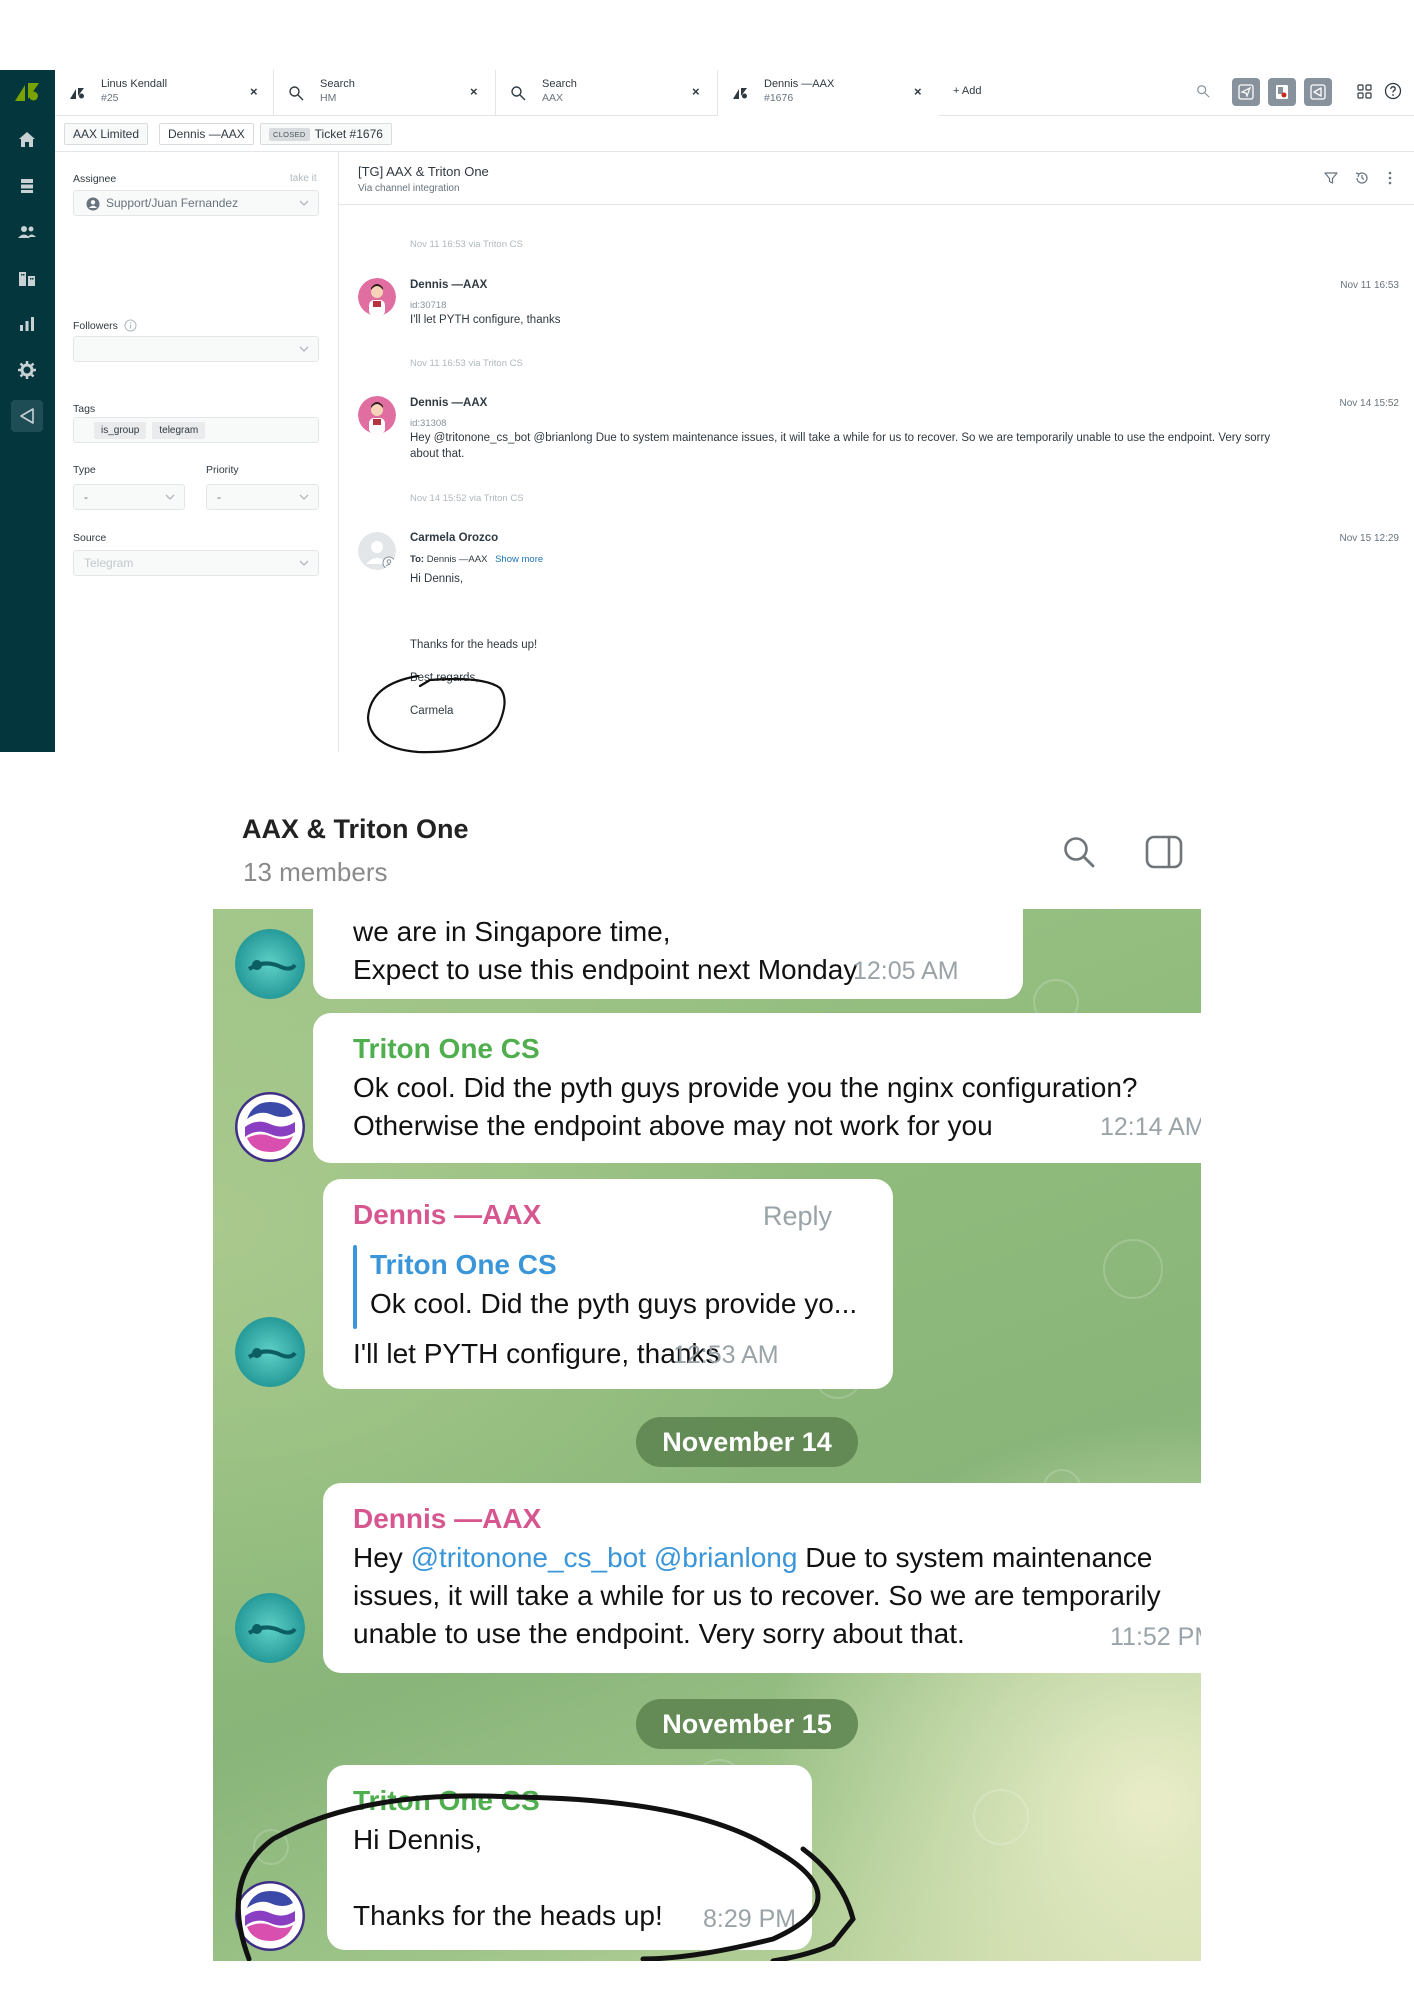  Describe the element at coordinates (106, 134) in the screenshot. I see `breadcrumb-organization: AAX Limited` at that location.